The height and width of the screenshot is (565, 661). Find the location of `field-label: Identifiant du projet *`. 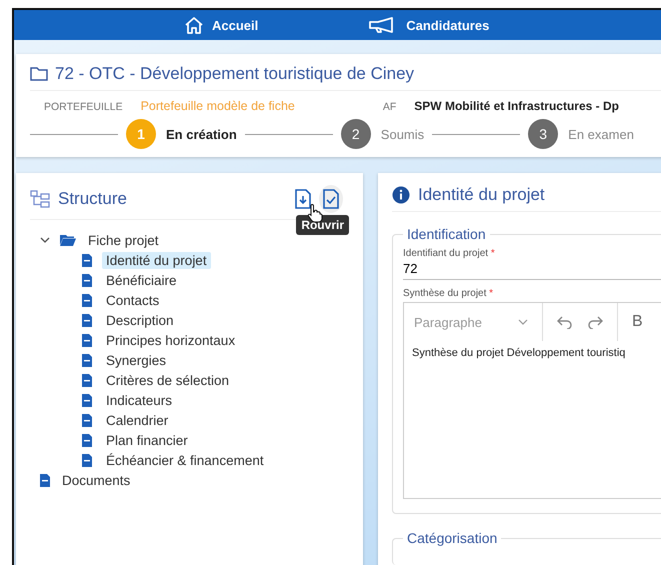

field-label: Identifiant du projet * is located at coordinates (449, 253).